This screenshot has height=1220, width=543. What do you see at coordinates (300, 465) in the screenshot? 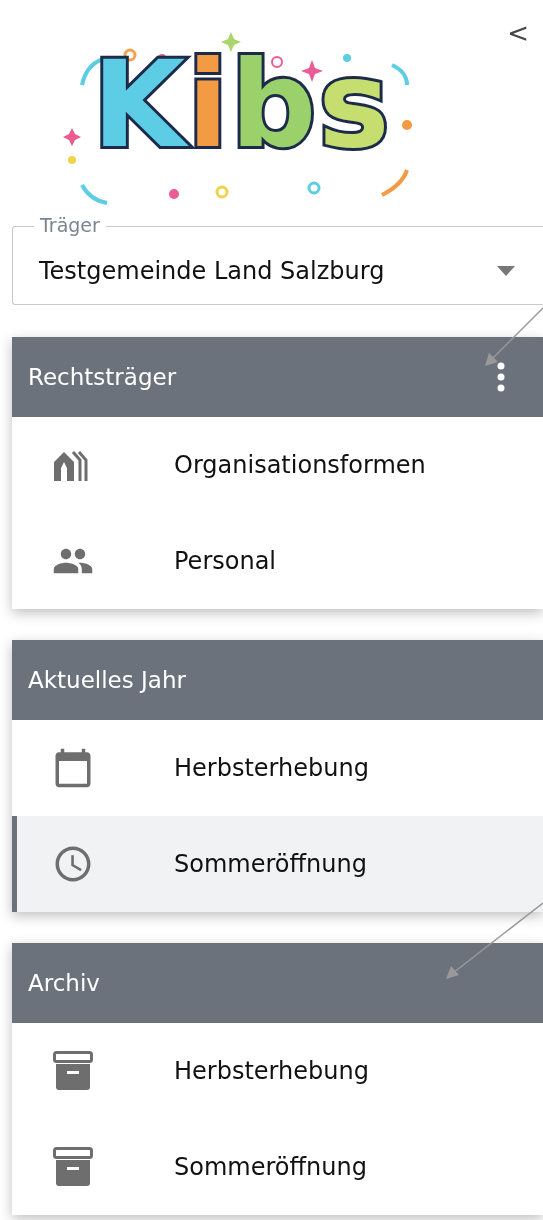
I see `nav-label: Organisationsformen` at bounding box center [300, 465].